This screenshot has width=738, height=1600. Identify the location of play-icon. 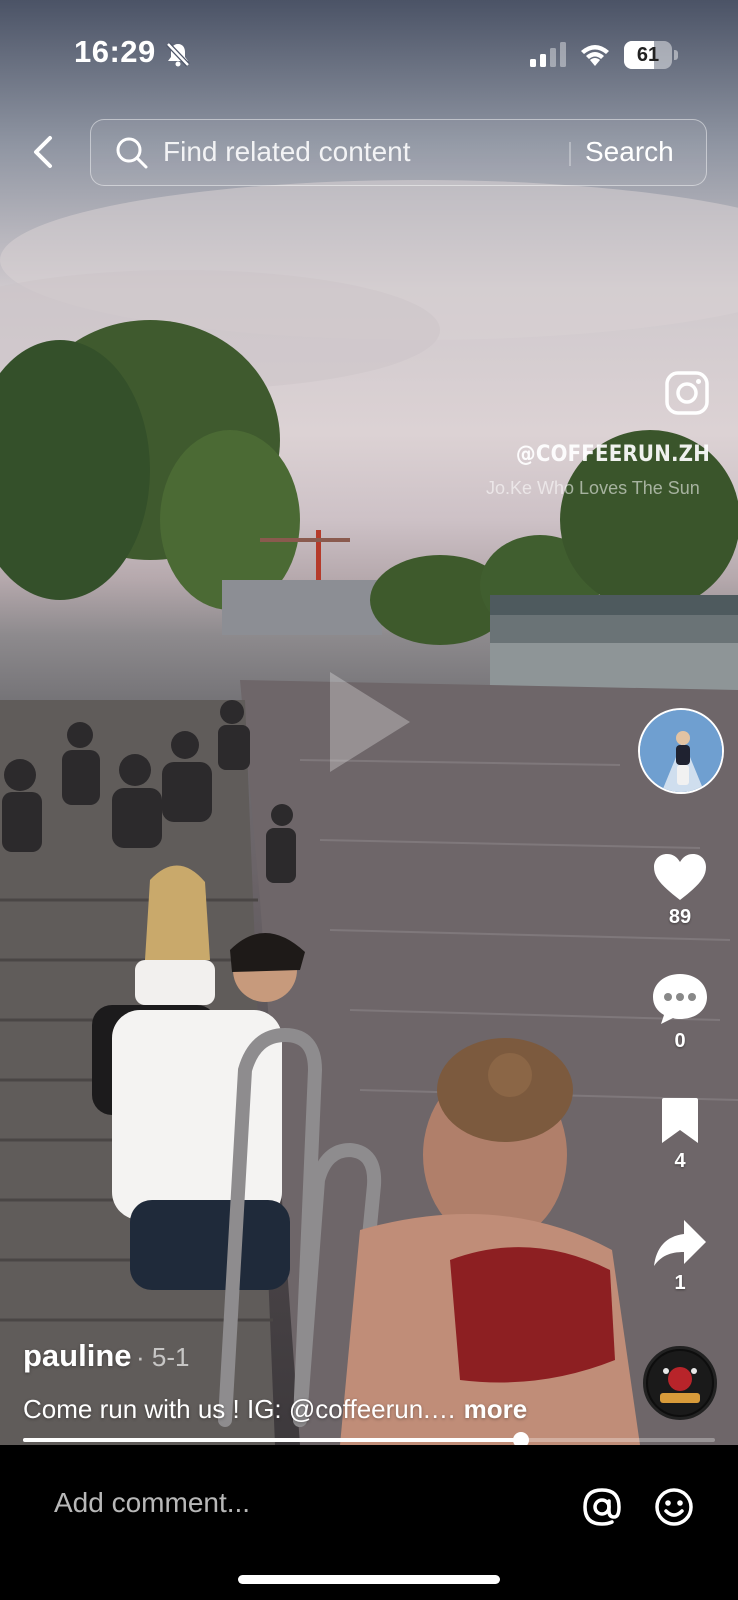
(370, 722).